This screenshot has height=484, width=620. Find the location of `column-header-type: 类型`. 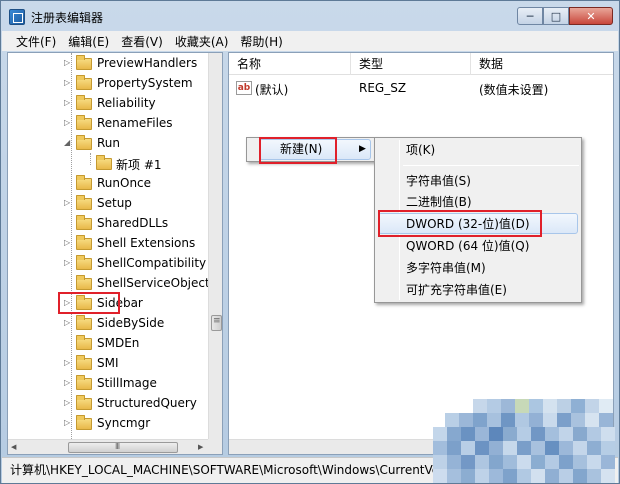

column-header-type: 类型 is located at coordinates (411, 64).